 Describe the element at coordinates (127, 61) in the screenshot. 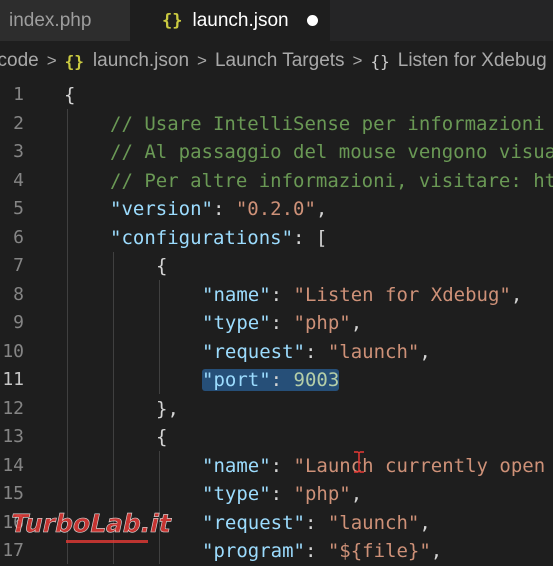

I see `breadcrumb-item-file: {} launch.json` at that location.